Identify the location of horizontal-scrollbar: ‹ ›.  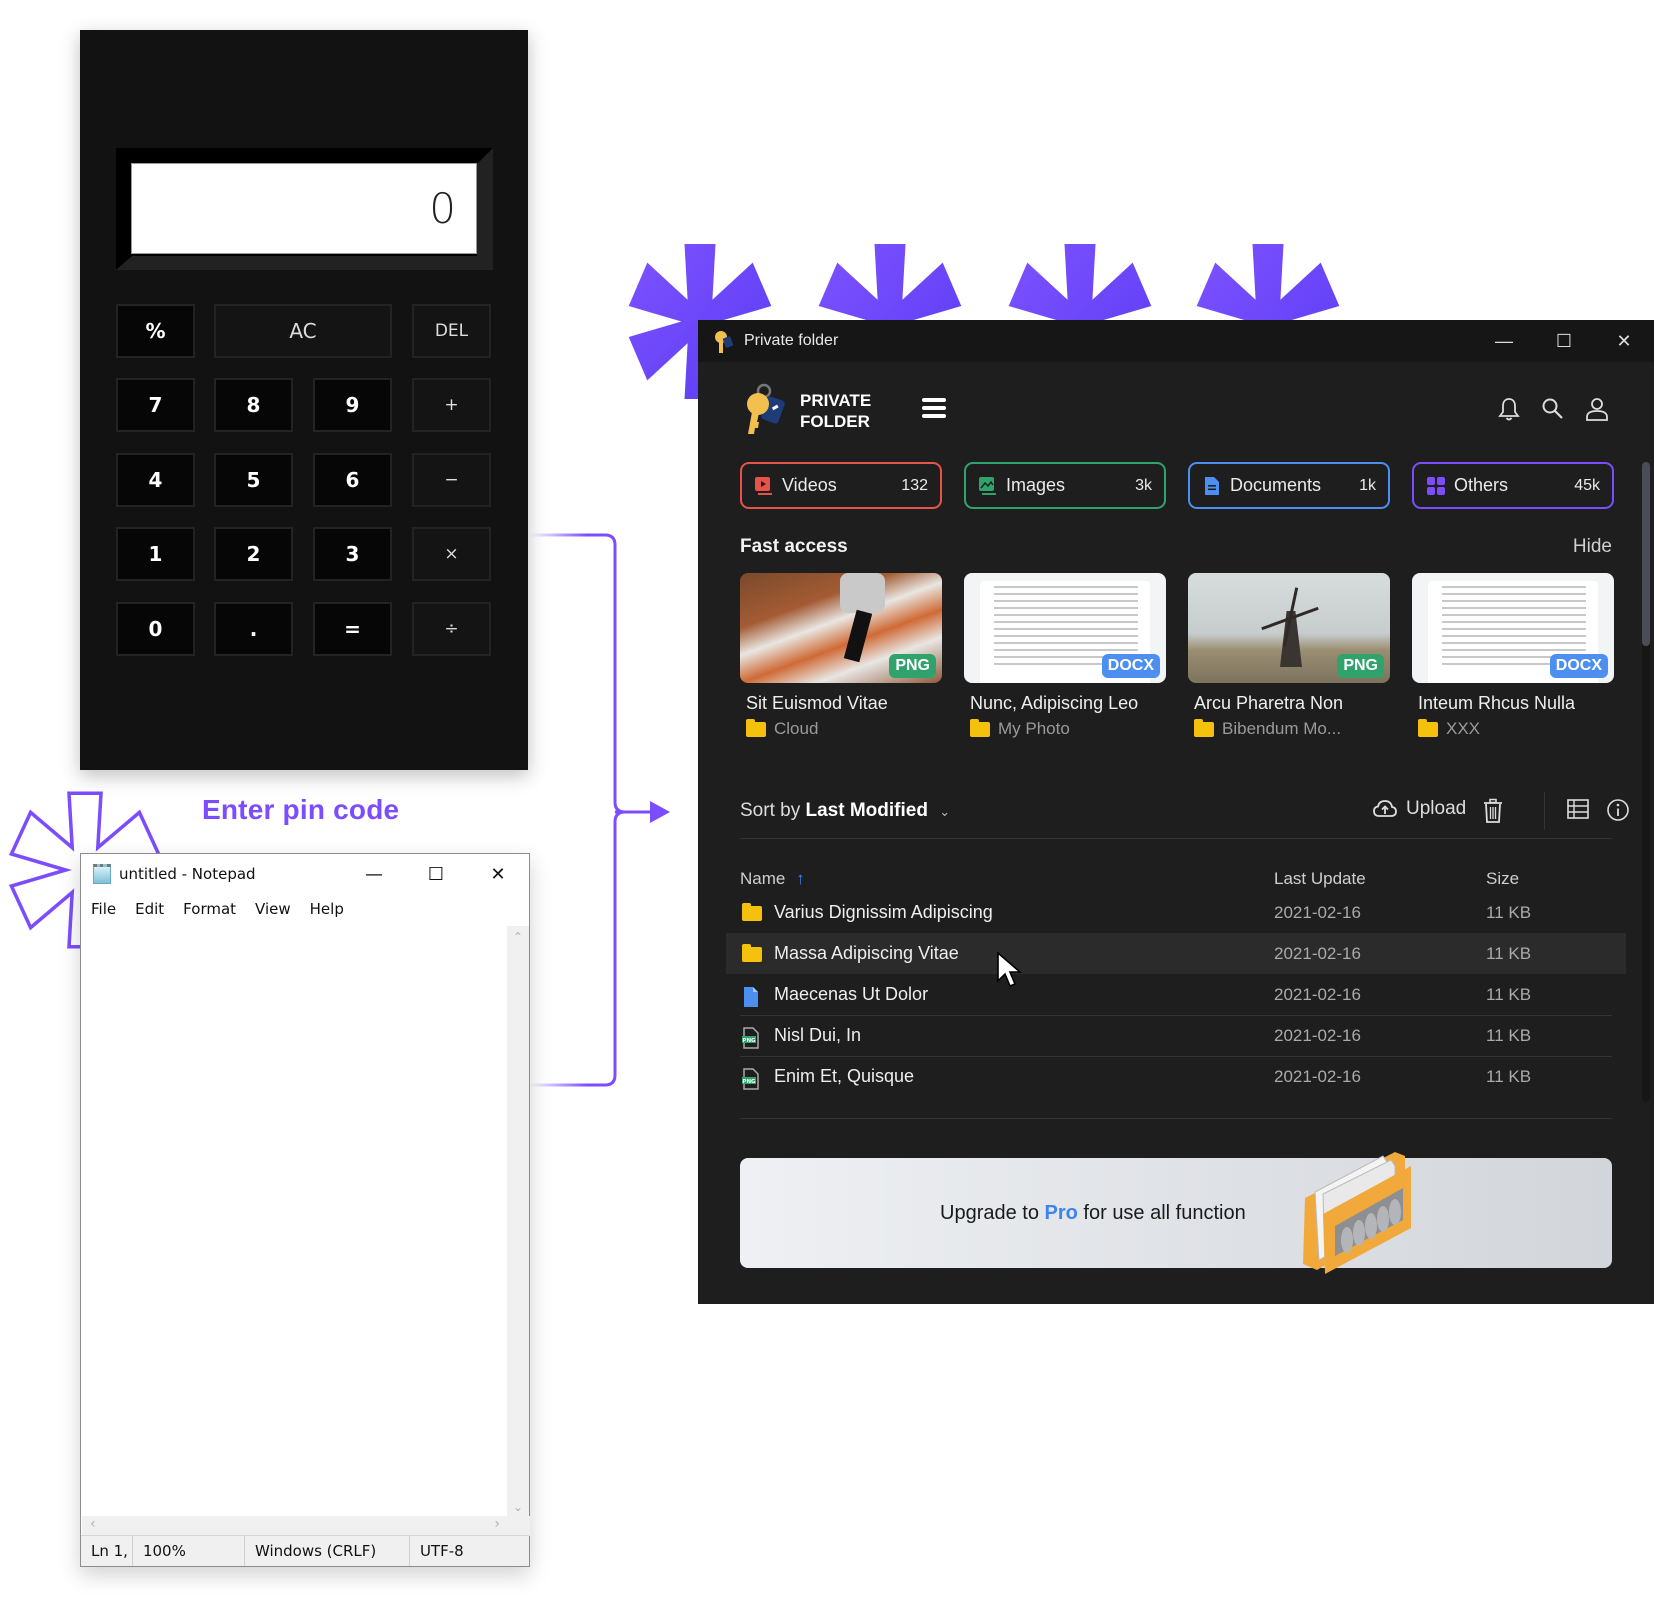
(306, 1526).